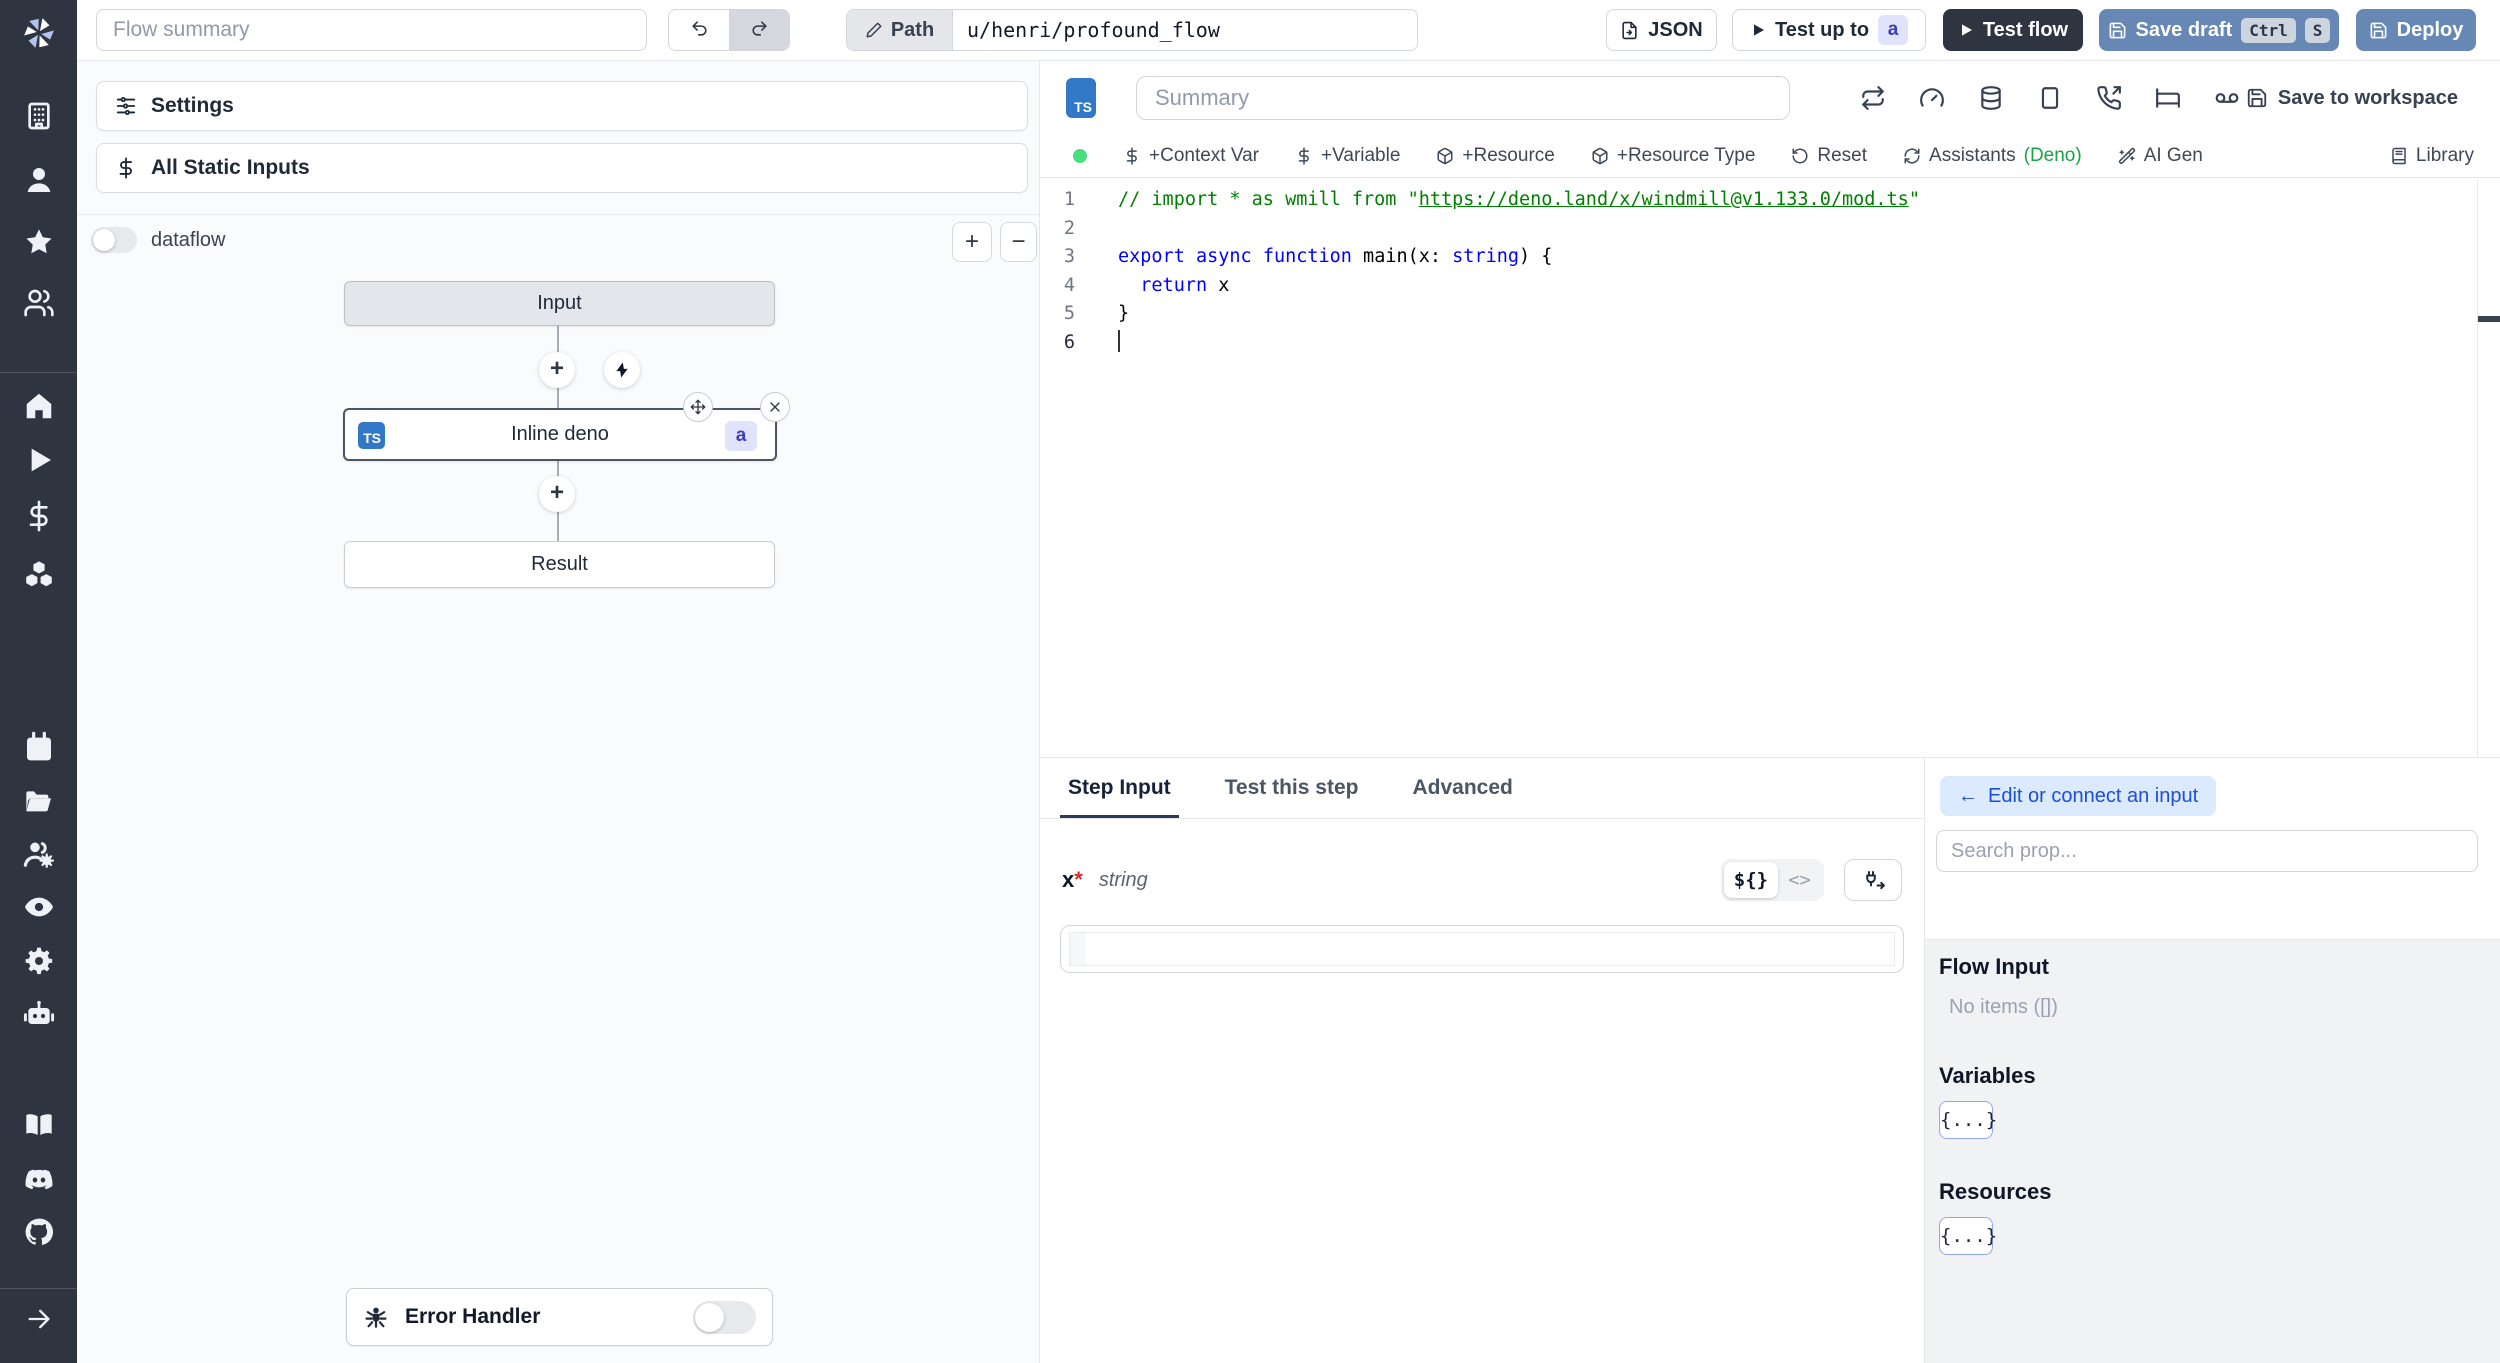 The image size is (2500, 1363). I want to click on resource-type-button: +Resource Type, so click(1673, 156).